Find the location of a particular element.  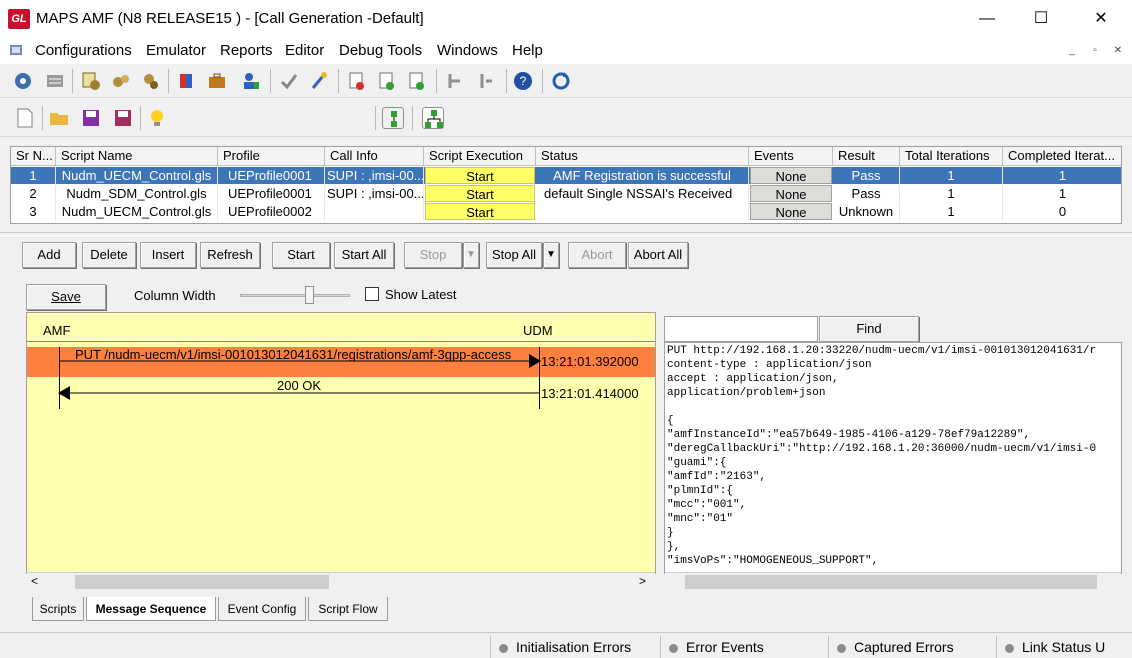

message-label: 200 OK is located at coordinates (299, 385).